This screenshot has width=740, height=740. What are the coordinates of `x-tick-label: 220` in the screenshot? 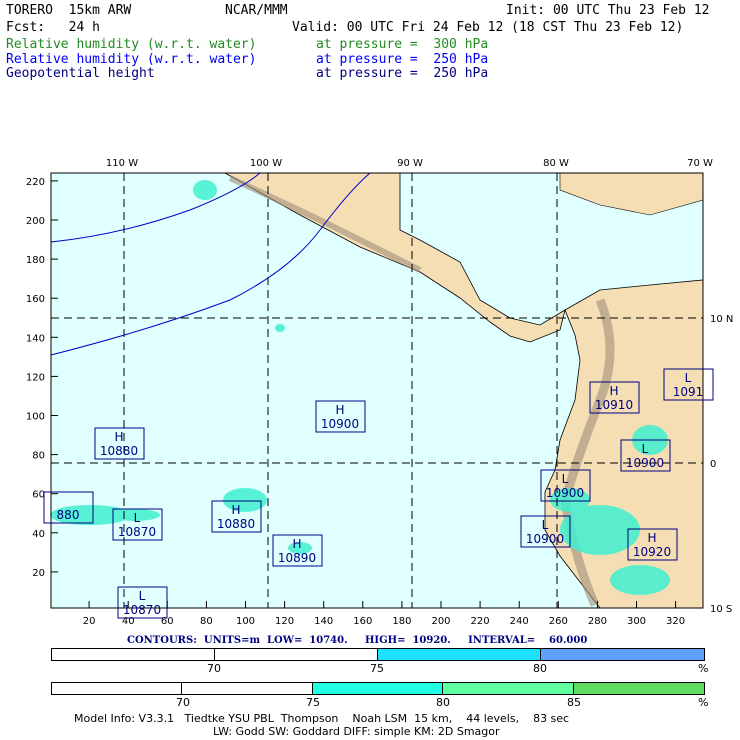 It's located at (480, 621).